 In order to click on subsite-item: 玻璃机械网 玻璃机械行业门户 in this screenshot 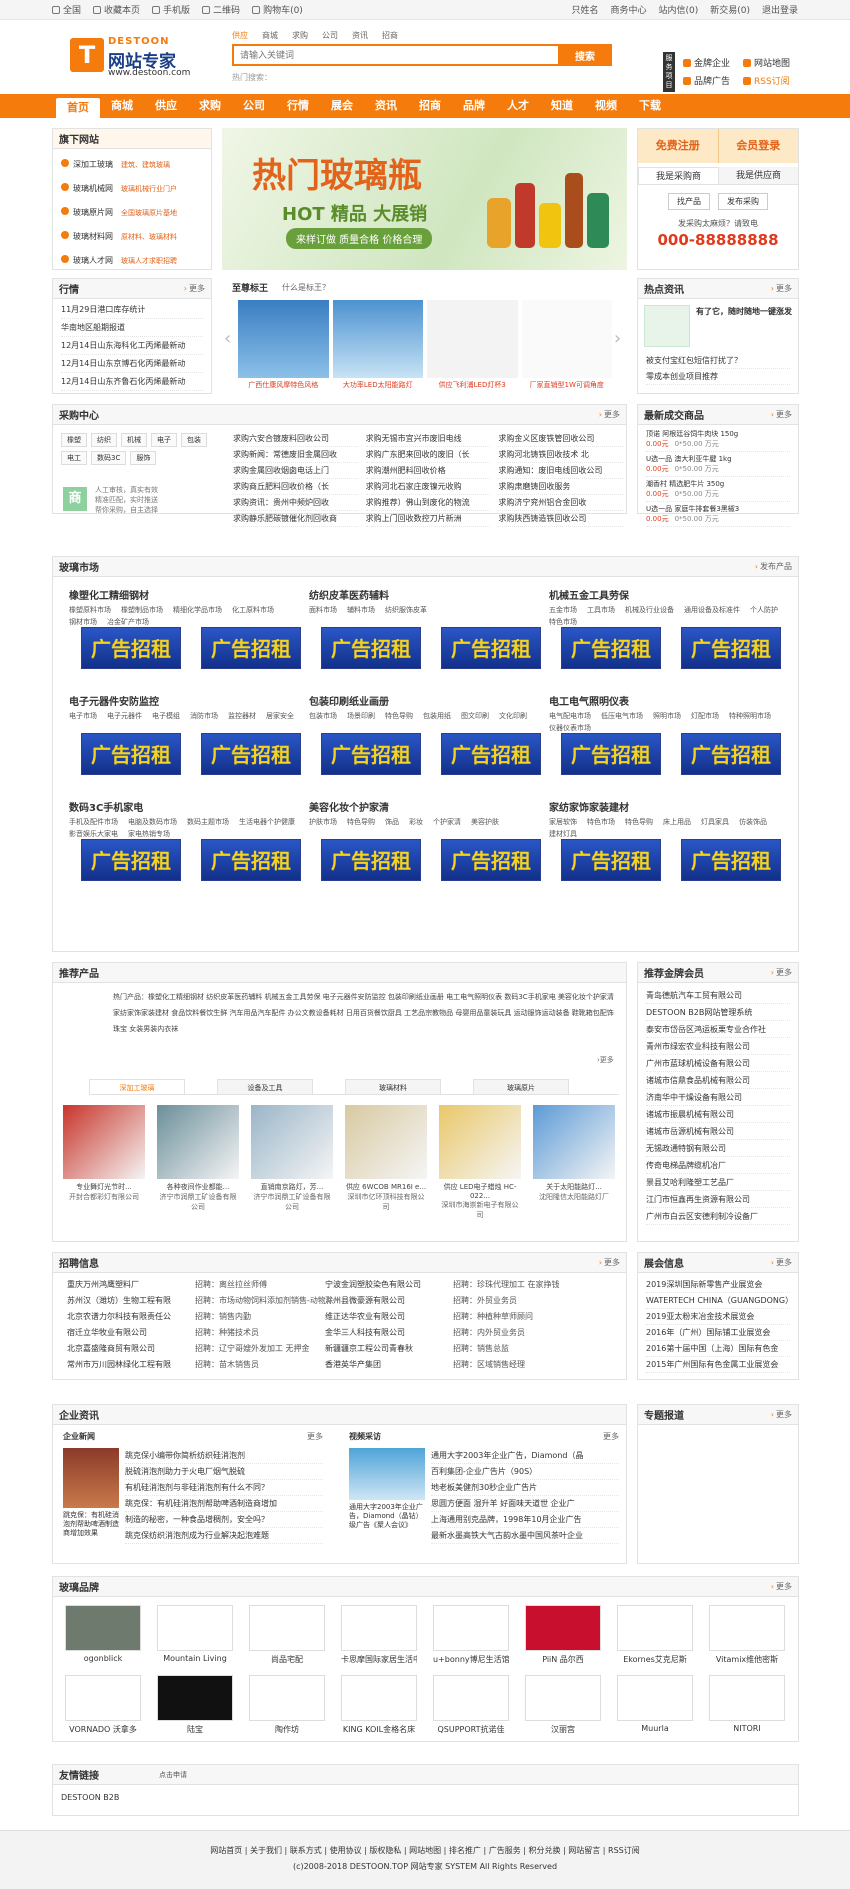, I will do `click(132, 189)`.